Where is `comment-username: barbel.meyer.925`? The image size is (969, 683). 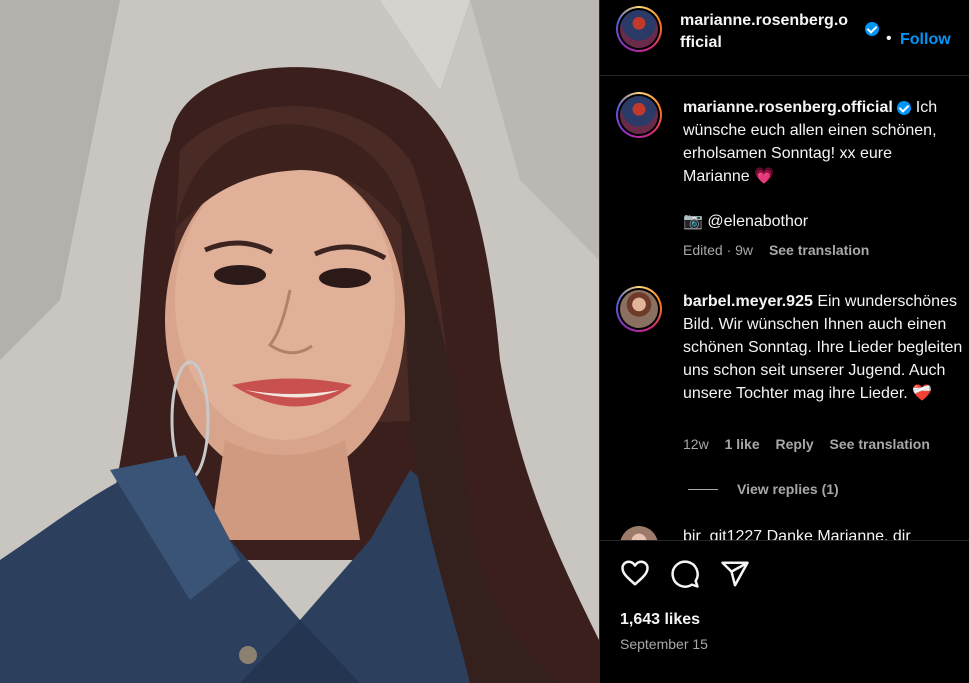 comment-username: barbel.meyer.925 is located at coordinates (748, 301).